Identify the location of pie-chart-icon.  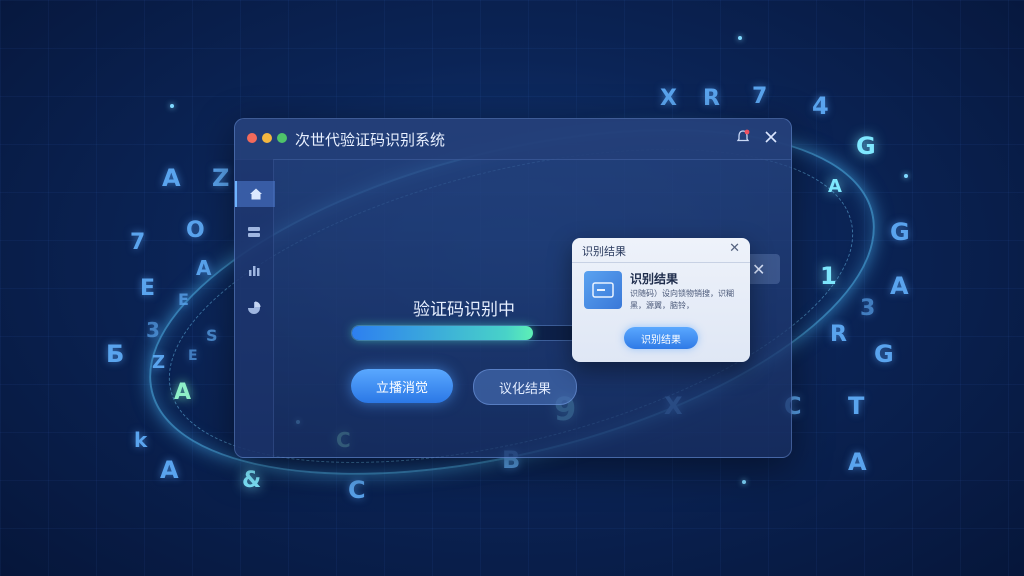
(254, 307).